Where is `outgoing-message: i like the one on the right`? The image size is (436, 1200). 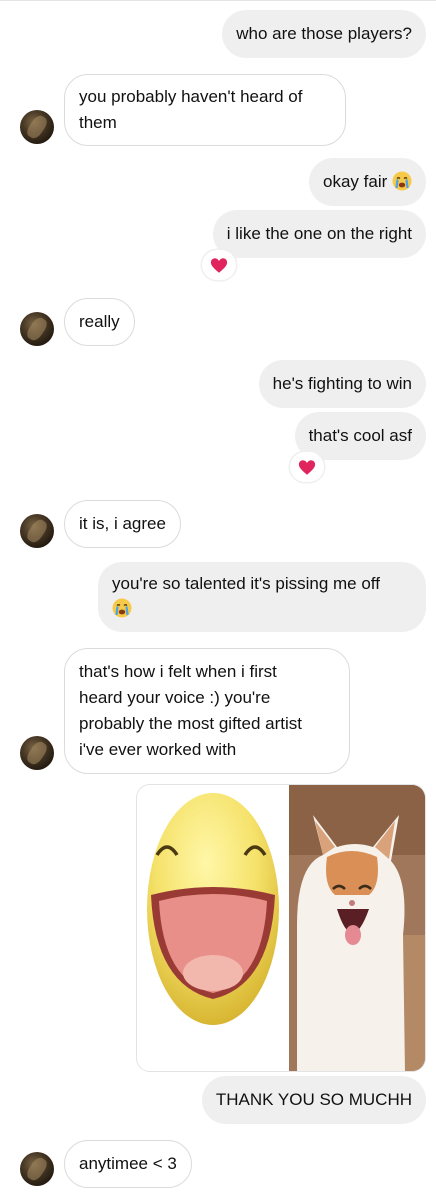
outgoing-message: i like the one on the right is located at coordinates (319, 234).